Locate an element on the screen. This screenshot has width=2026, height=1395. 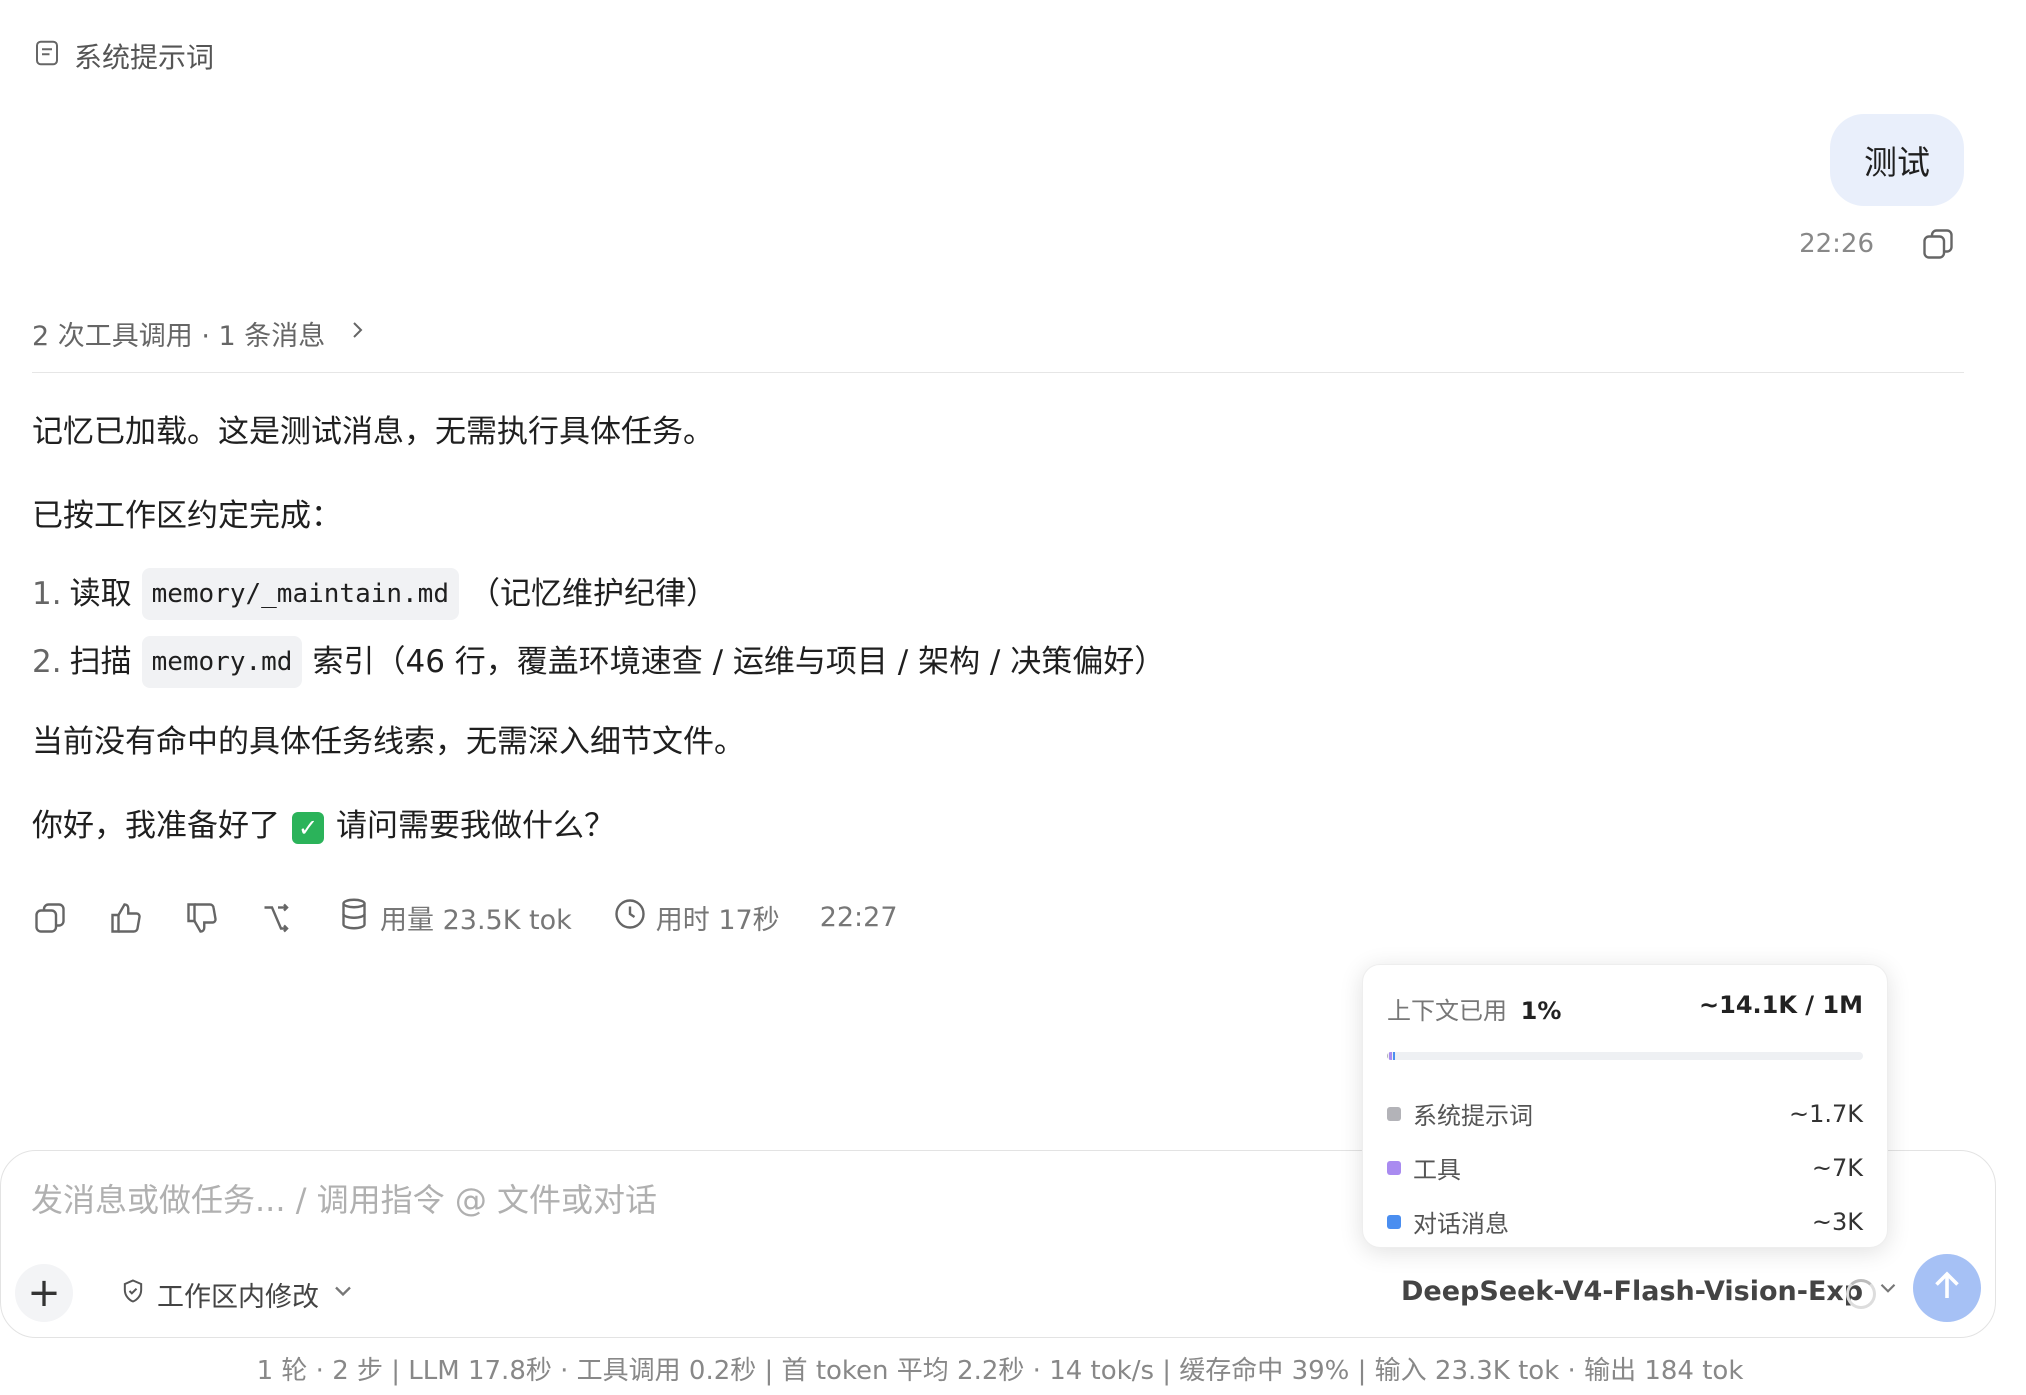
system-prompt-label: 系统提示词 is located at coordinates (144, 57).